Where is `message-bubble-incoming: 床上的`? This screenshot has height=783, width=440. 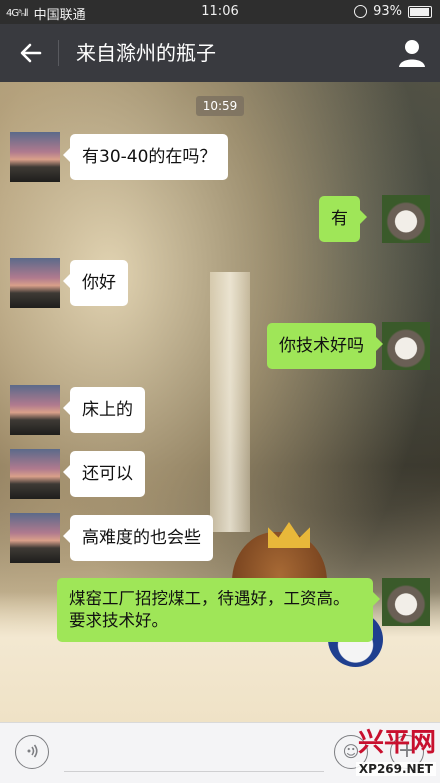 message-bubble-incoming: 床上的 is located at coordinates (104, 410).